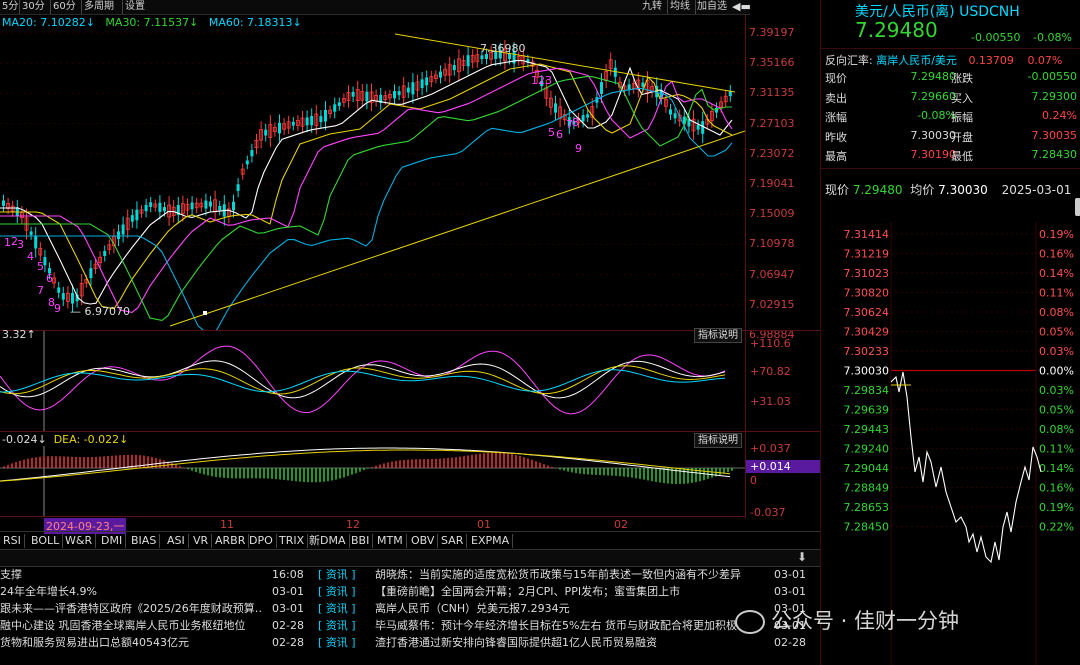 Image resolution: width=1080 pixels, height=665 pixels. Describe the element at coordinates (680, 7) in the screenshot. I see `ma-toggle: 均线` at that location.